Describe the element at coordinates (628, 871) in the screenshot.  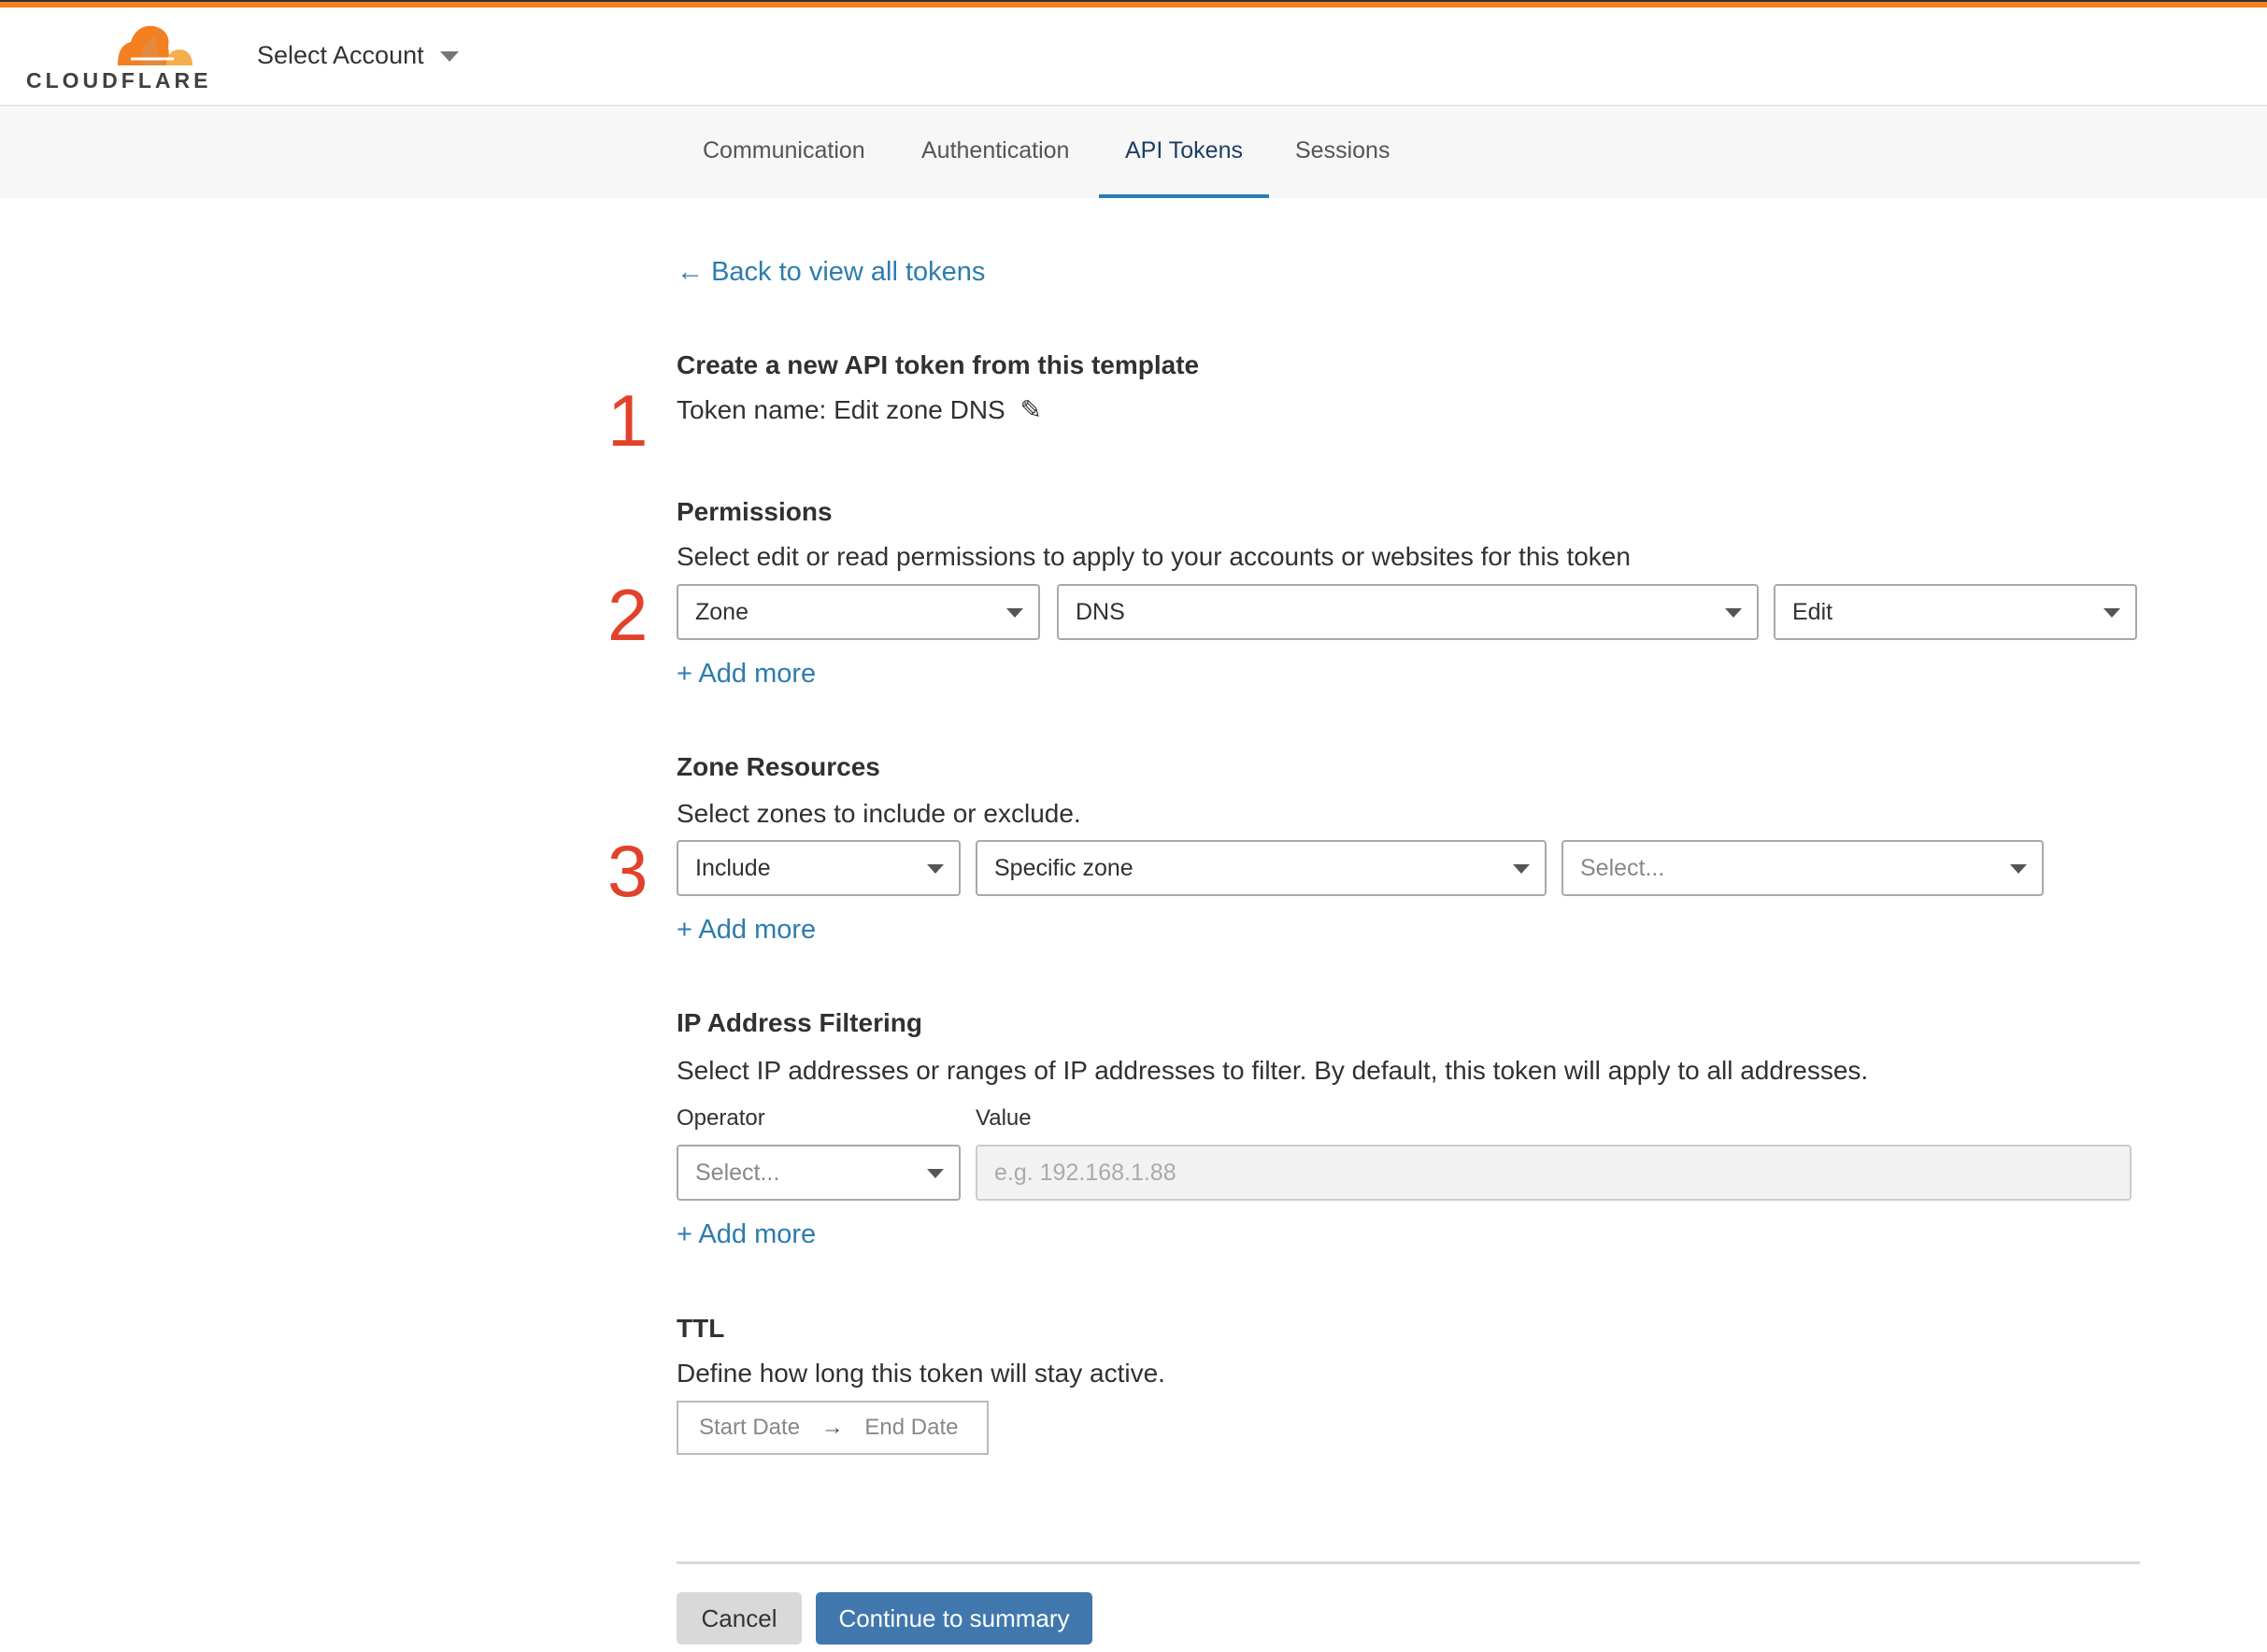
I see `step-number-3: 3` at that location.